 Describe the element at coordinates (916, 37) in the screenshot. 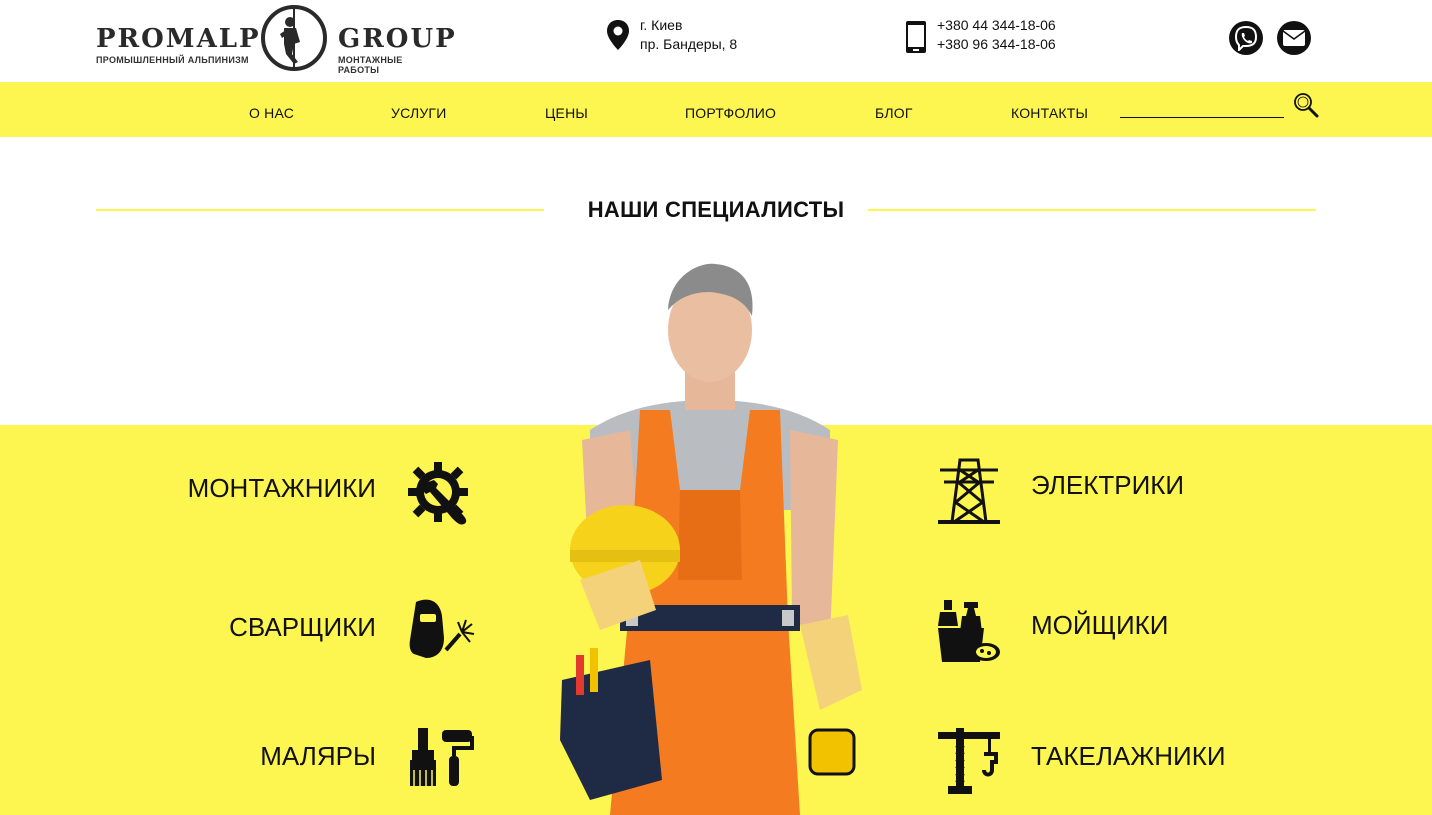

I see `smartphone-icon` at that location.